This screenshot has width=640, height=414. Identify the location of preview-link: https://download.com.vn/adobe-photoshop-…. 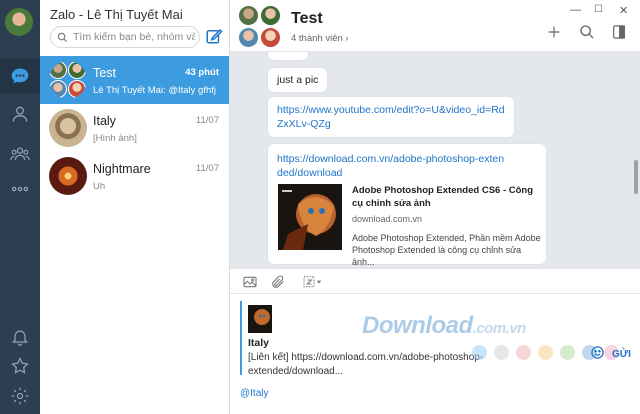
(392, 166).